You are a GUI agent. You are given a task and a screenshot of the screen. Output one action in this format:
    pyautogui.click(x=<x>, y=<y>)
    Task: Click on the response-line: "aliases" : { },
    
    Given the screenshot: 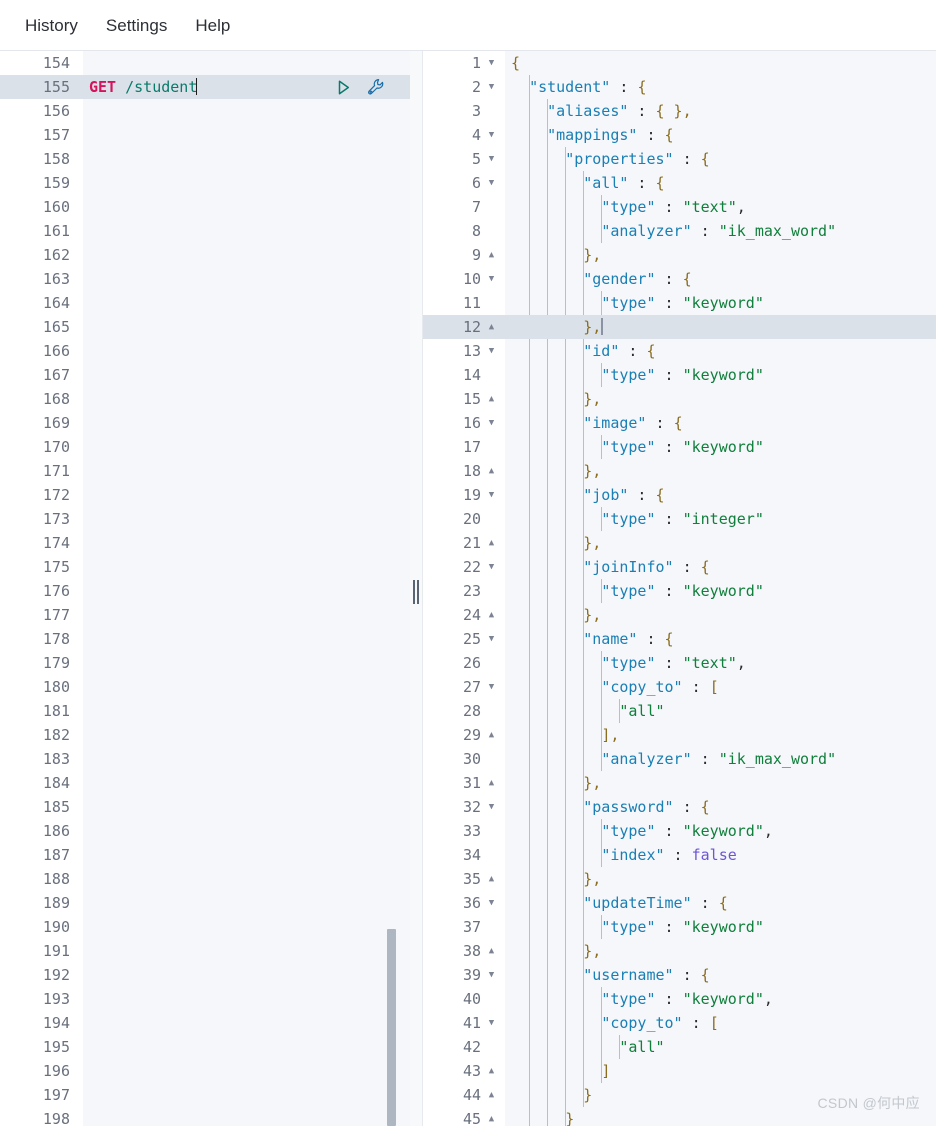 What is the action you would take?
    pyautogui.click(x=720, y=111)
    